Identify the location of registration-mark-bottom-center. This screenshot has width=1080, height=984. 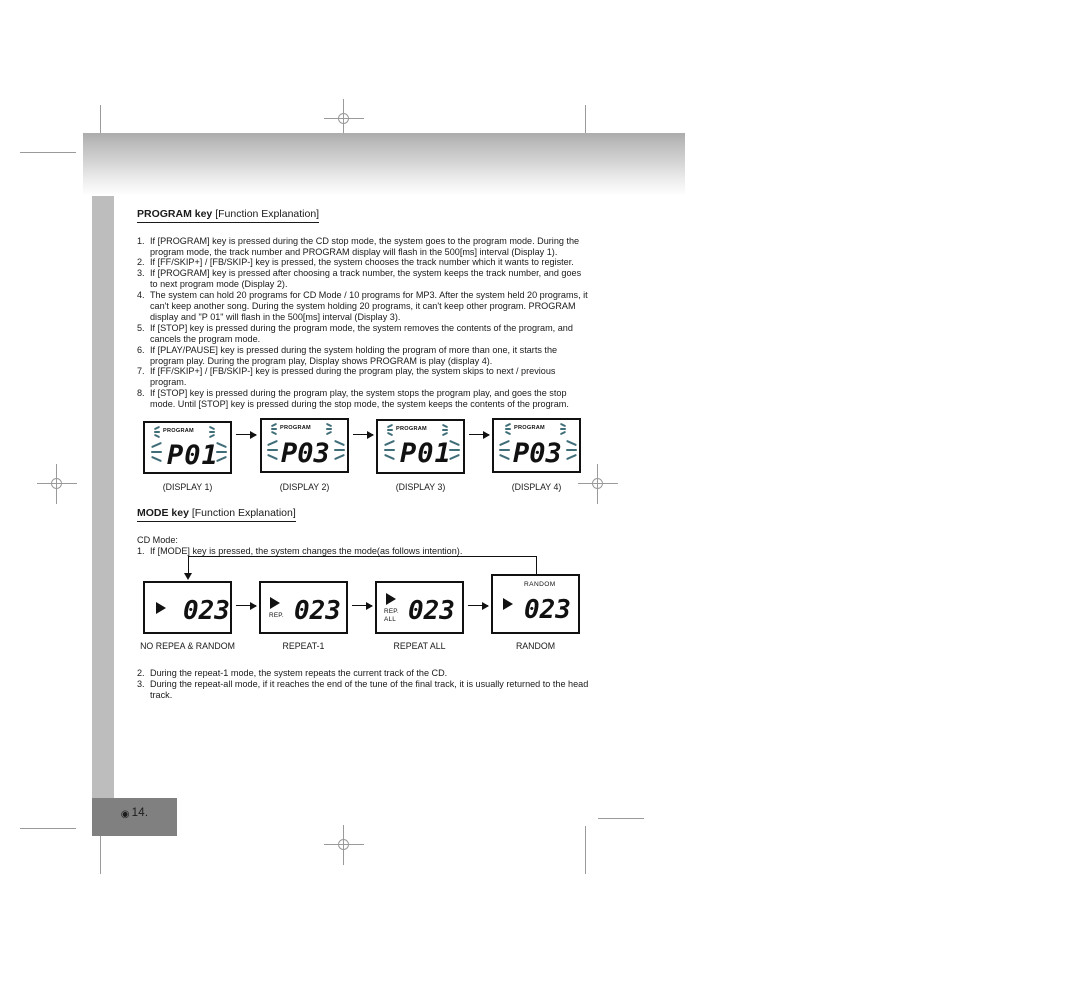
(344, 845).